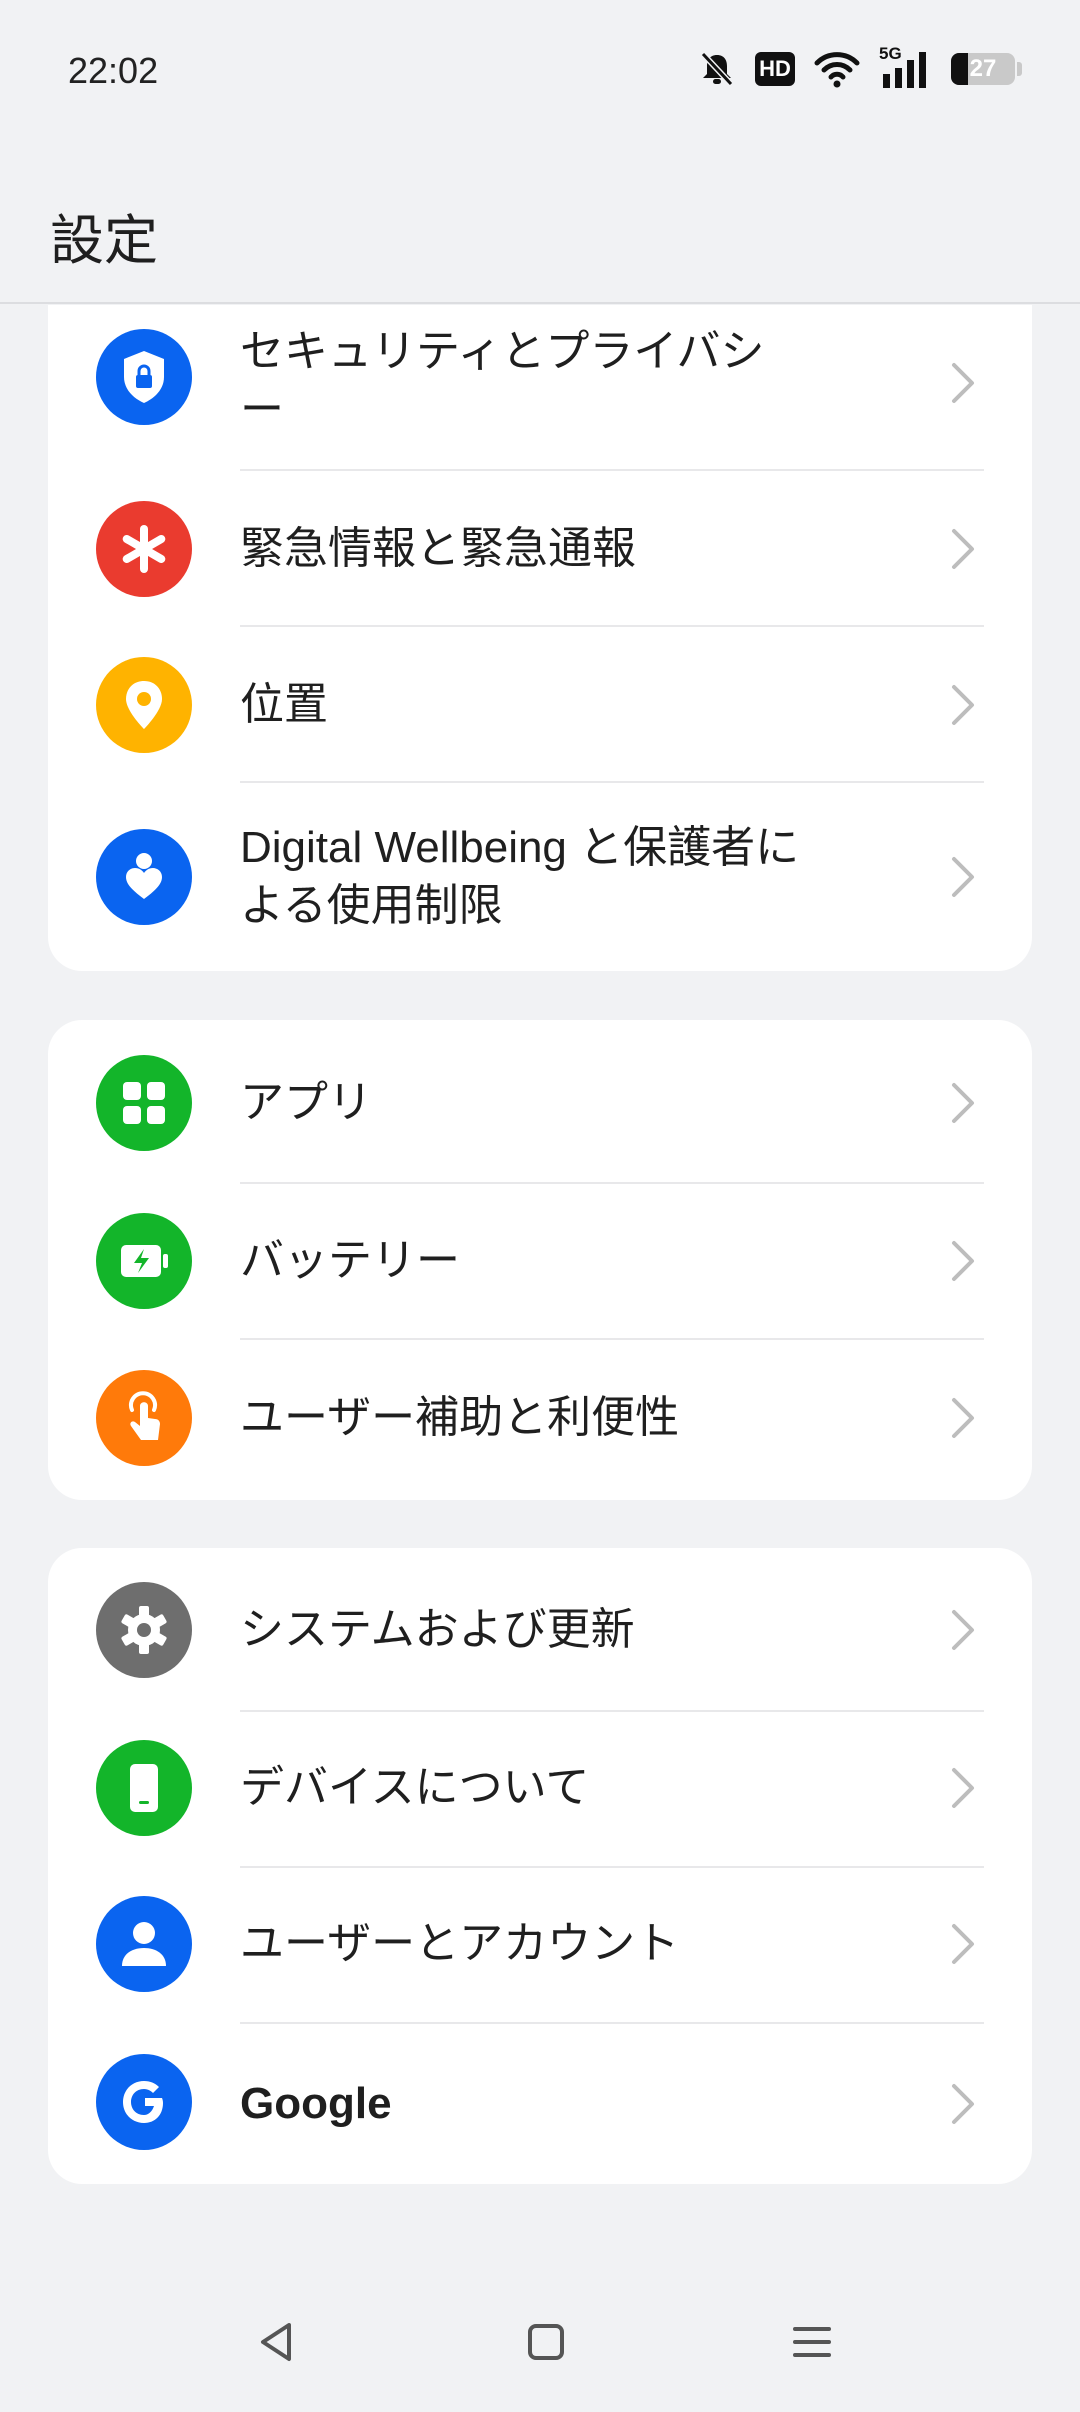 The image size is (1080, 2412). What do you see at coordinates (284, 704) in the screenshot?
I see `settings-item-label: 位置` at bounding box center [284, 704].